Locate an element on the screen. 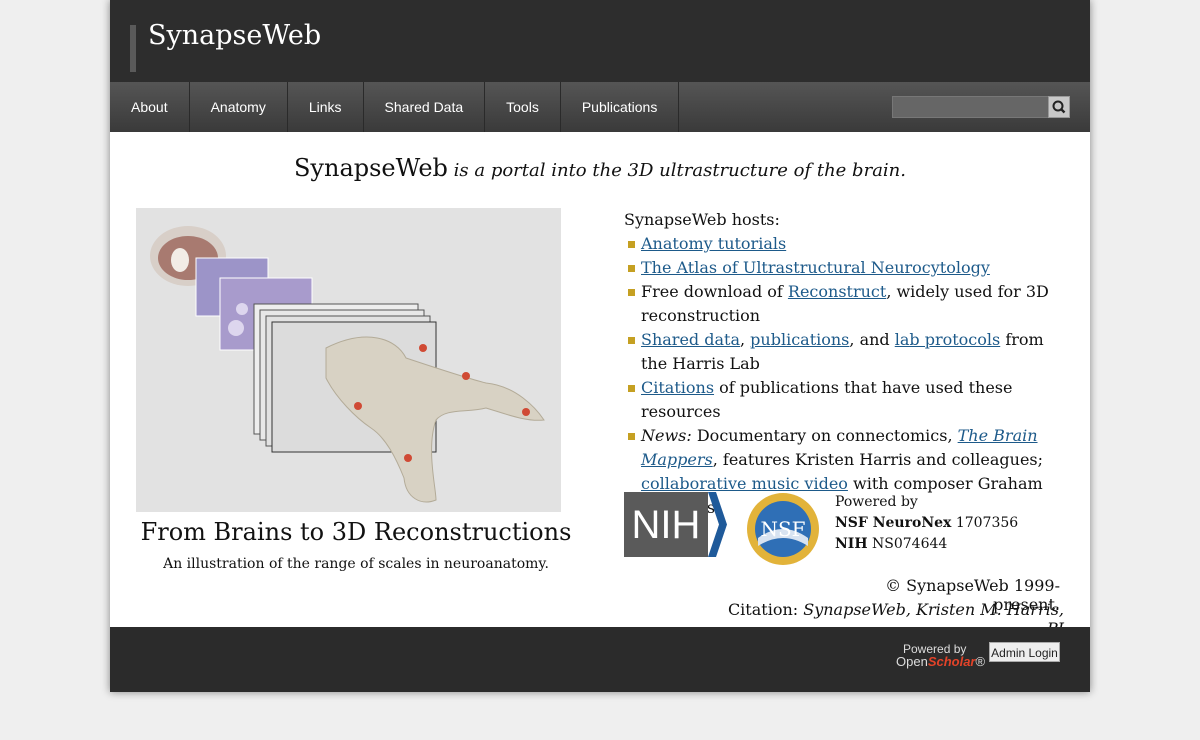 The image size is (1200, 740). tagline-site-name: SynapseWeb is located at coordinates (370, 168).